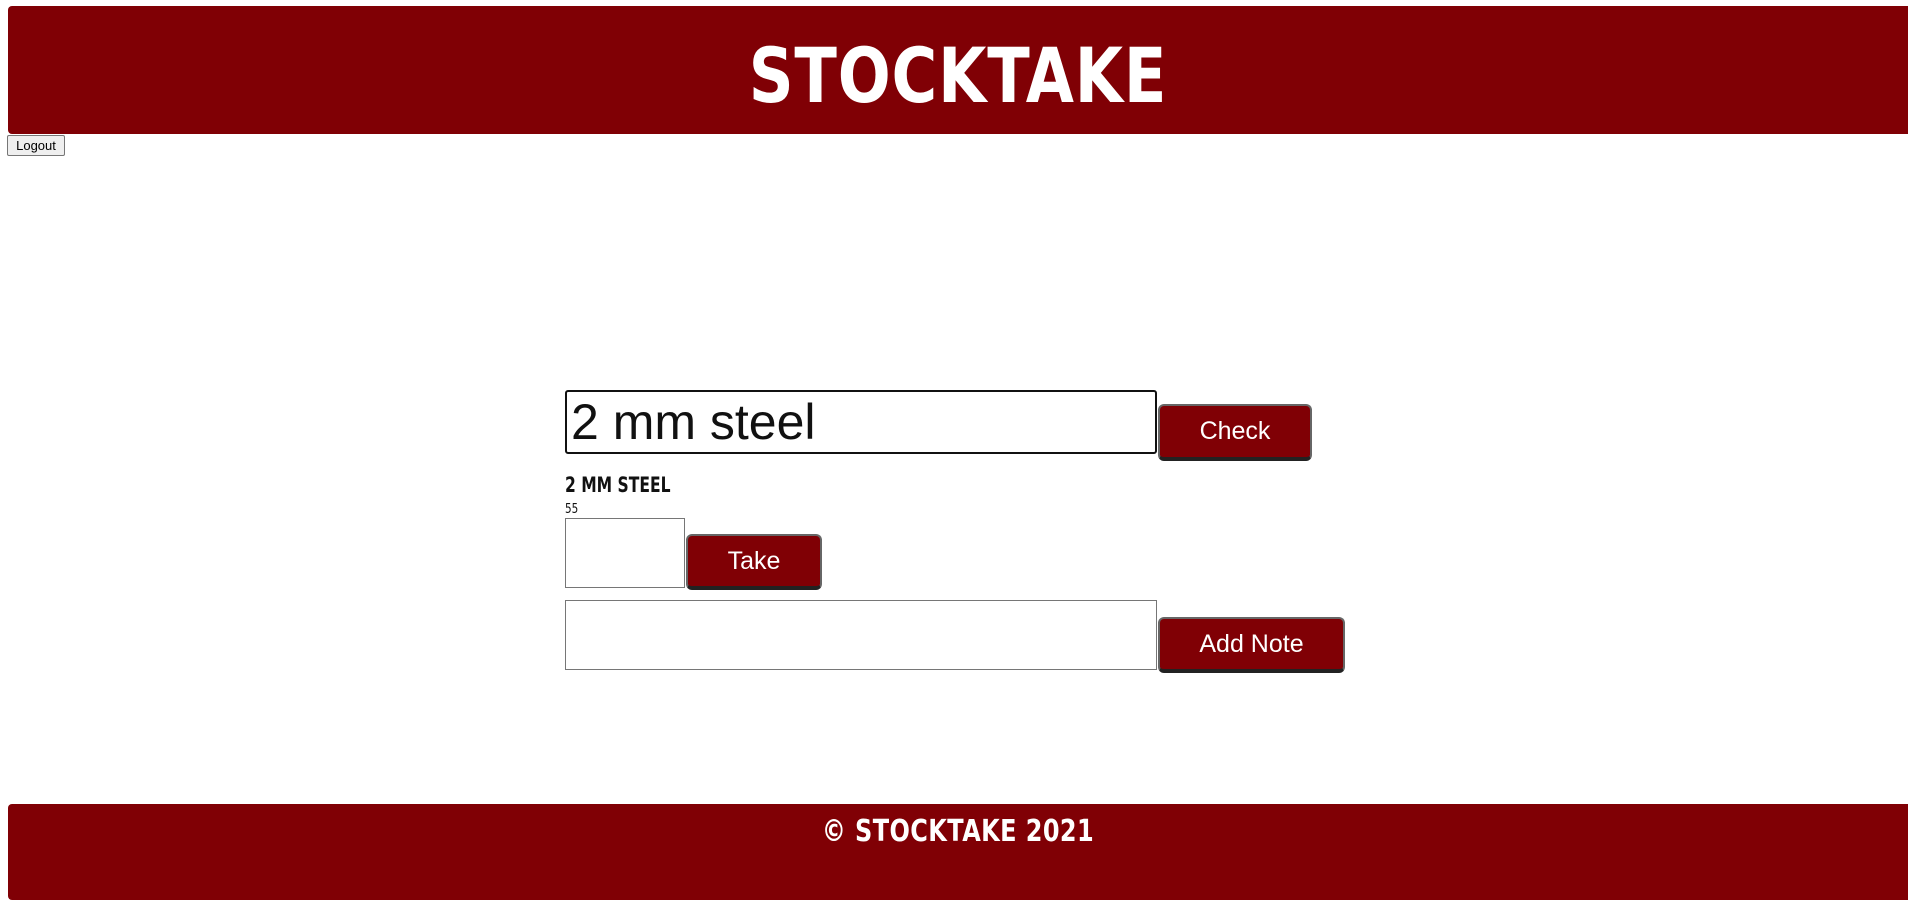  Describe the element at coordinates (1251, 645) in the screenshot. I see `add-note-button: Add Note` at that location.